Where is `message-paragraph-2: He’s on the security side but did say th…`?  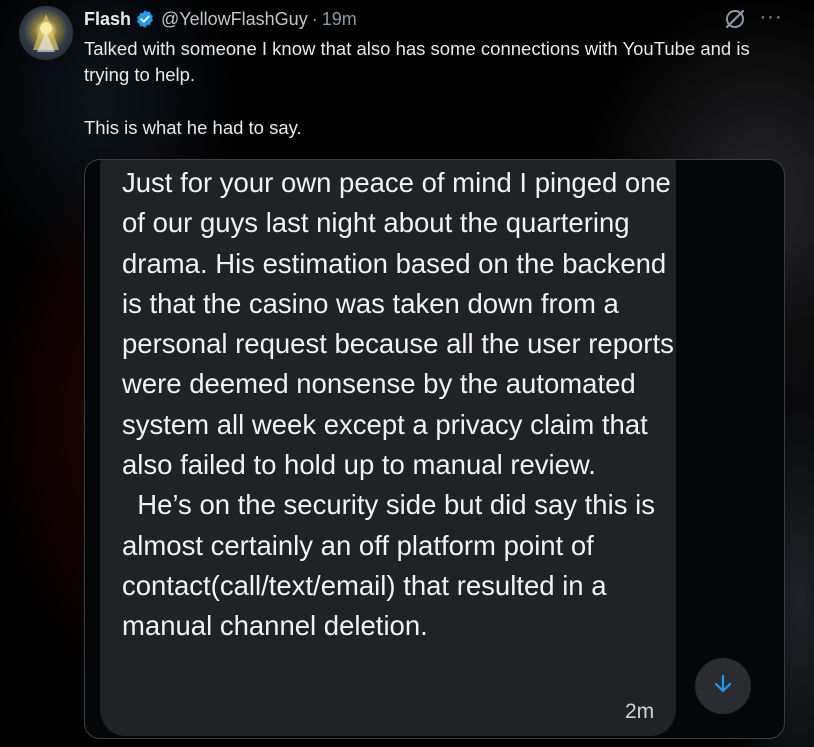
message-paragraph-2: He’s on the security side but did say th… is located at coordinates (392, 565).